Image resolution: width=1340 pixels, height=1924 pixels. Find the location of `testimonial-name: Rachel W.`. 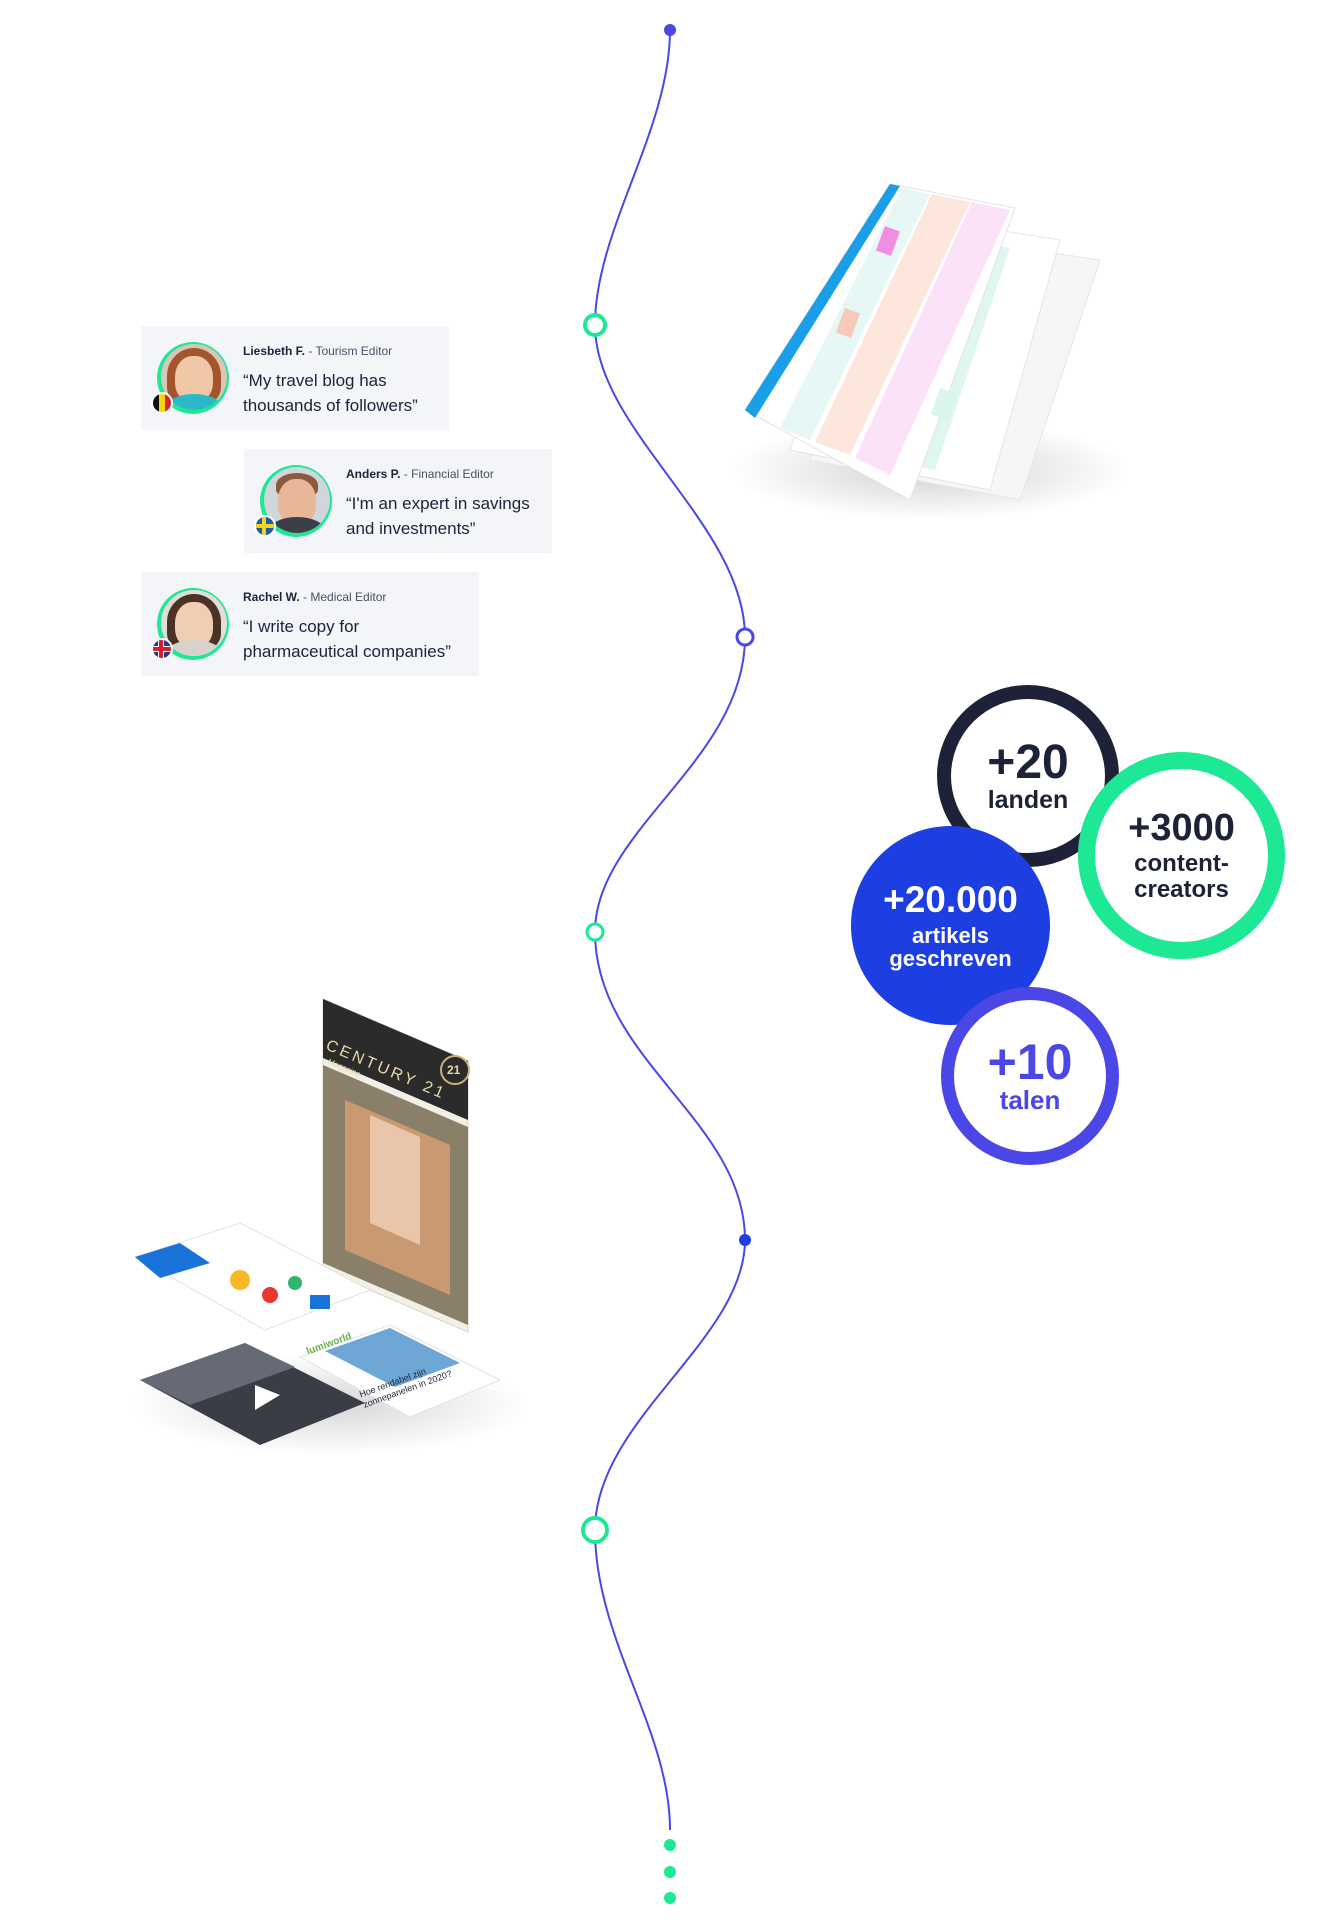

testimonial-name: Rachel W. is located at coordinates (271, 597).